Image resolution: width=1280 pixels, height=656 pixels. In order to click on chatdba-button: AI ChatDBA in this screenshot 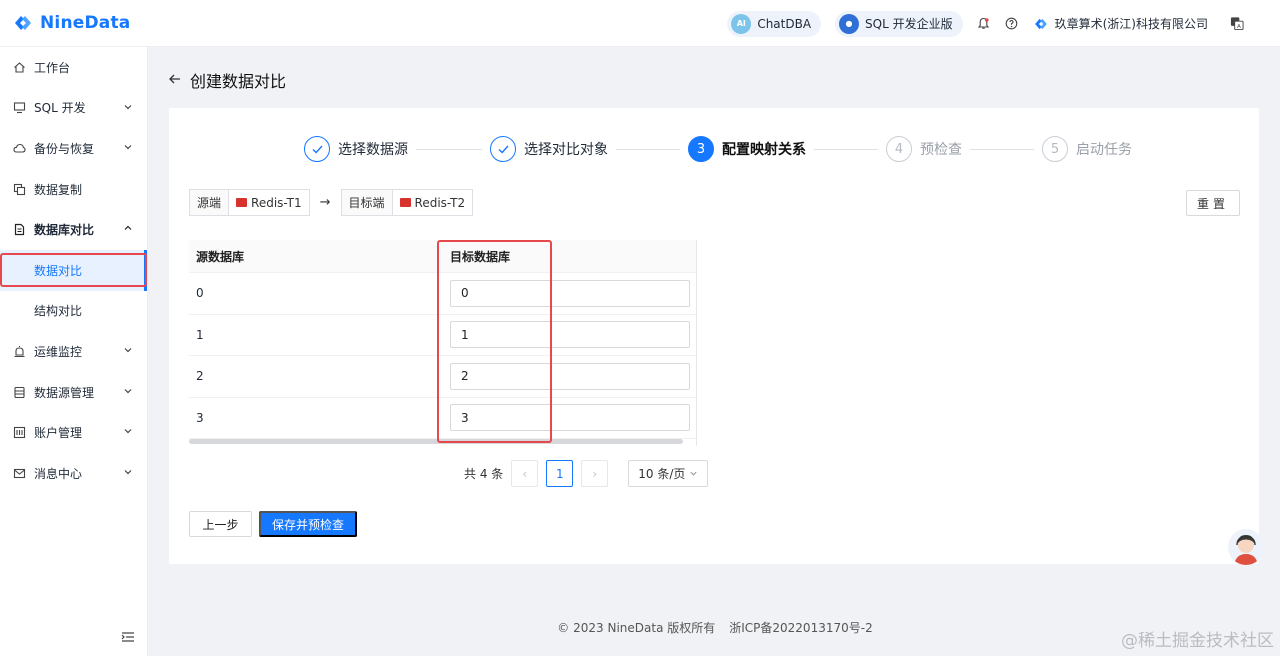, I will do `click(774, 23)`.